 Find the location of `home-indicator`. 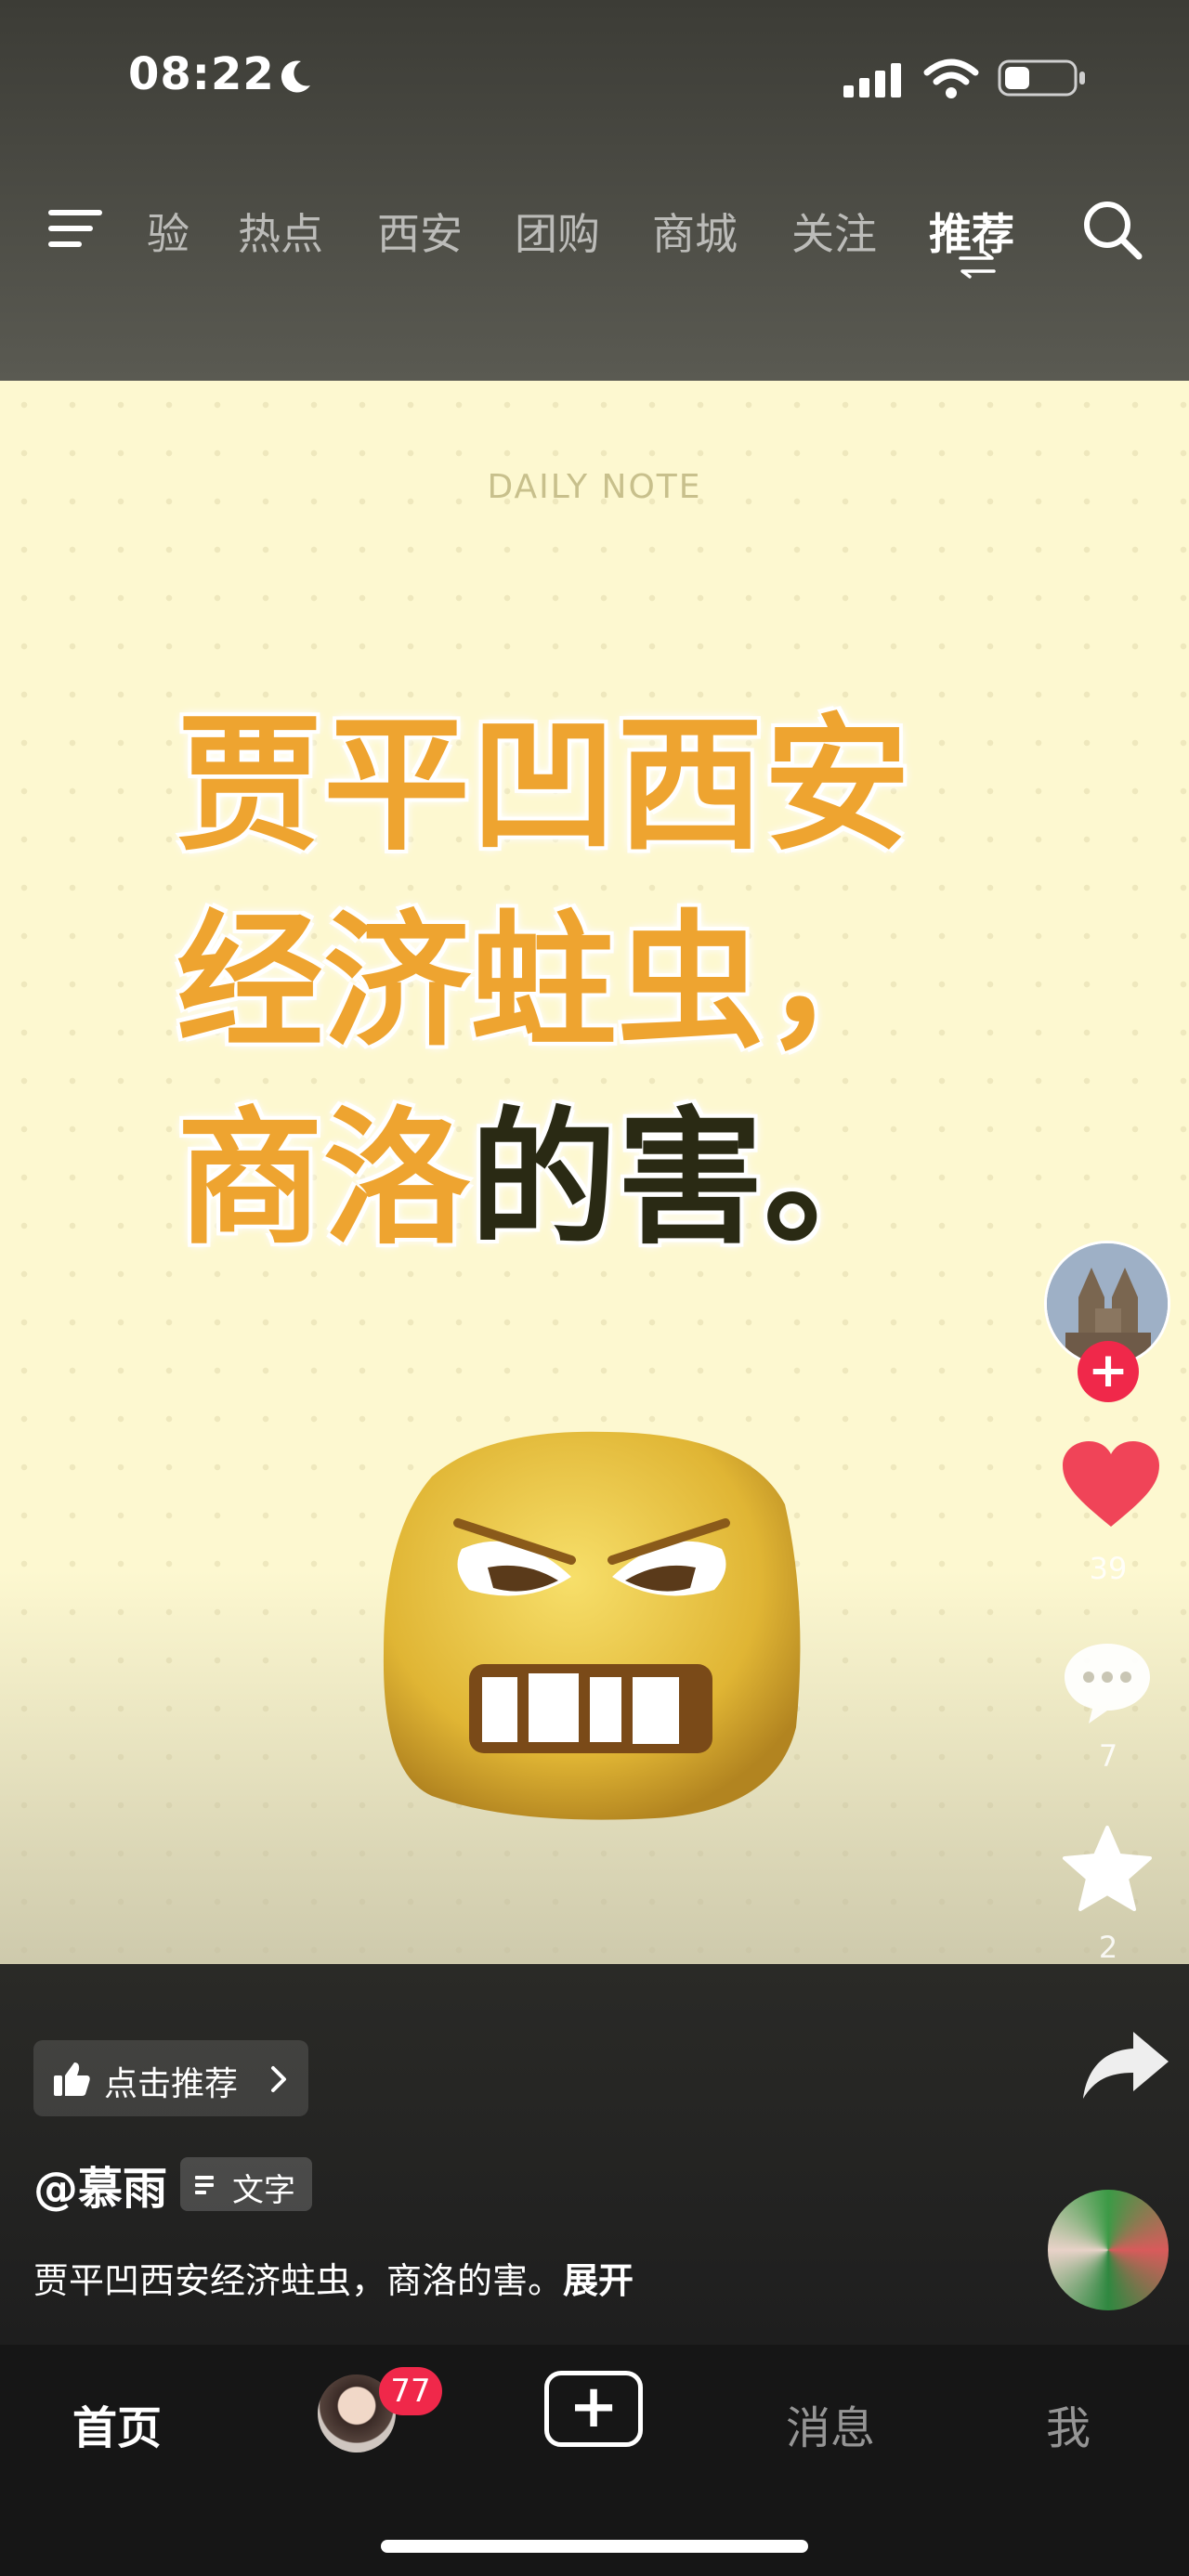

home-indicator is located at coordinates (594, 2546).